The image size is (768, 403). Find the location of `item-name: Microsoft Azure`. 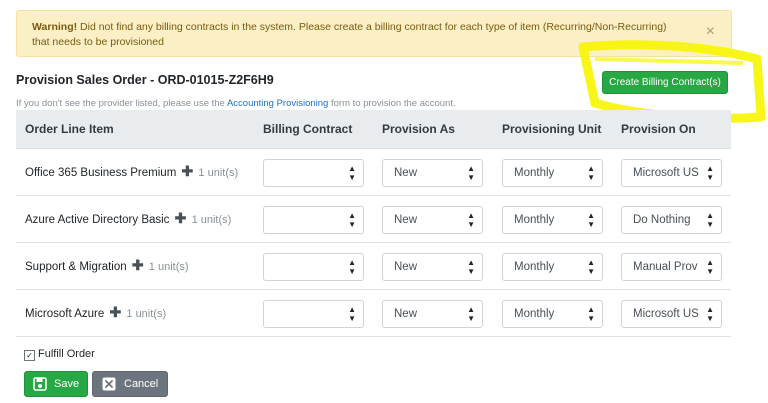

item-name: Microsoft Azure is located at coordinates (65, 314).